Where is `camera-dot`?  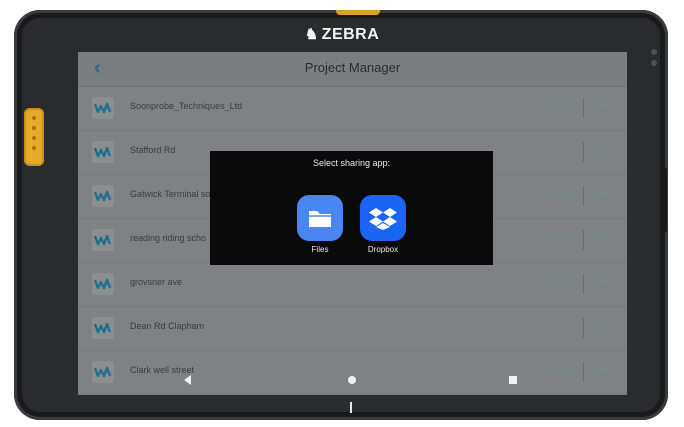
camera-dot is located at coordinates (654, 52).